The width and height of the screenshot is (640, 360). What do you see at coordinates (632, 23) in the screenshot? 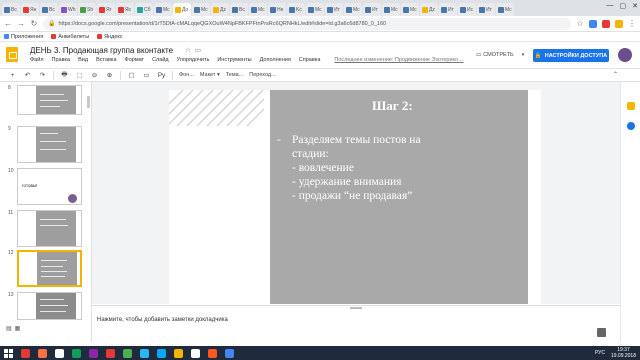
I see `menu-kebab-icon: ⋮` at bounding box center [632, 23].